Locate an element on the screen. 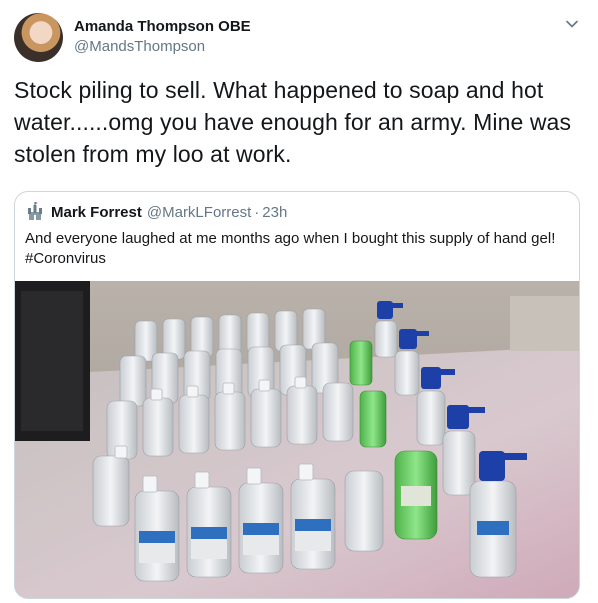 The height and width of the screenshot is (603, 598). quoted-handle: @MarkLForrest is located at coordinates (199, 212).